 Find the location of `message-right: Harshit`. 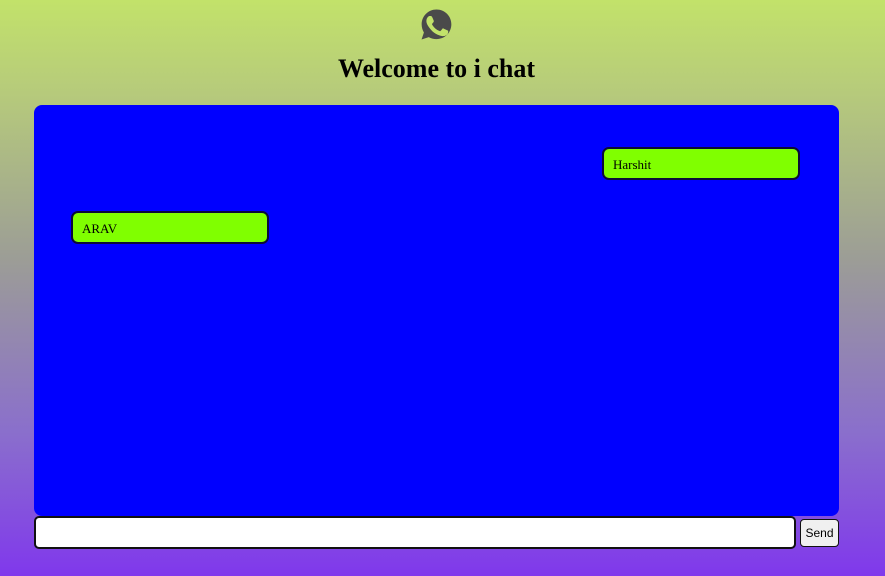

message-right: Harshit is located at coordinates (701, 163).